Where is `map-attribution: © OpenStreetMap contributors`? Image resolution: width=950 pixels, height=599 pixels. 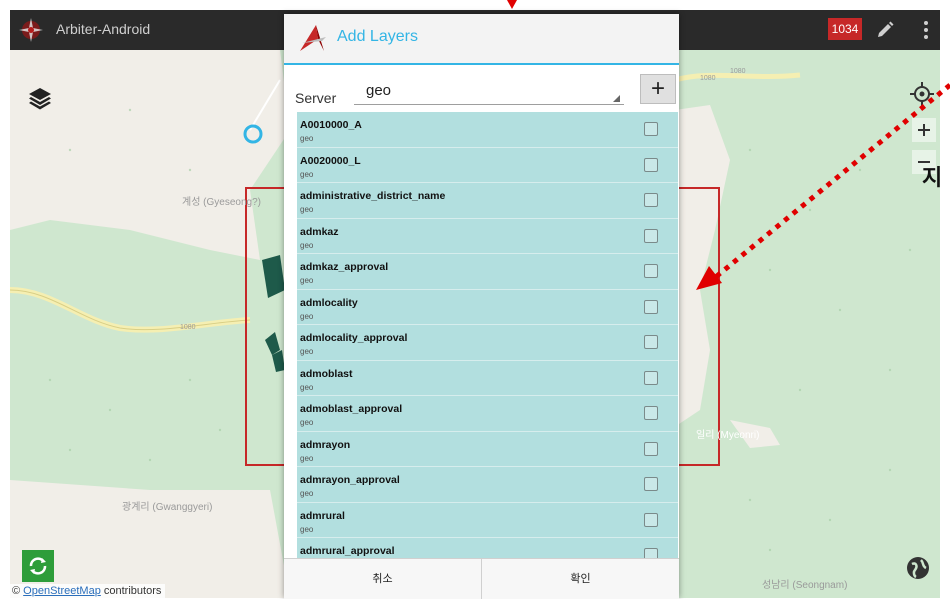 map-attribution: © OpenStreetMap contributors is located at coordinates (88, 591).